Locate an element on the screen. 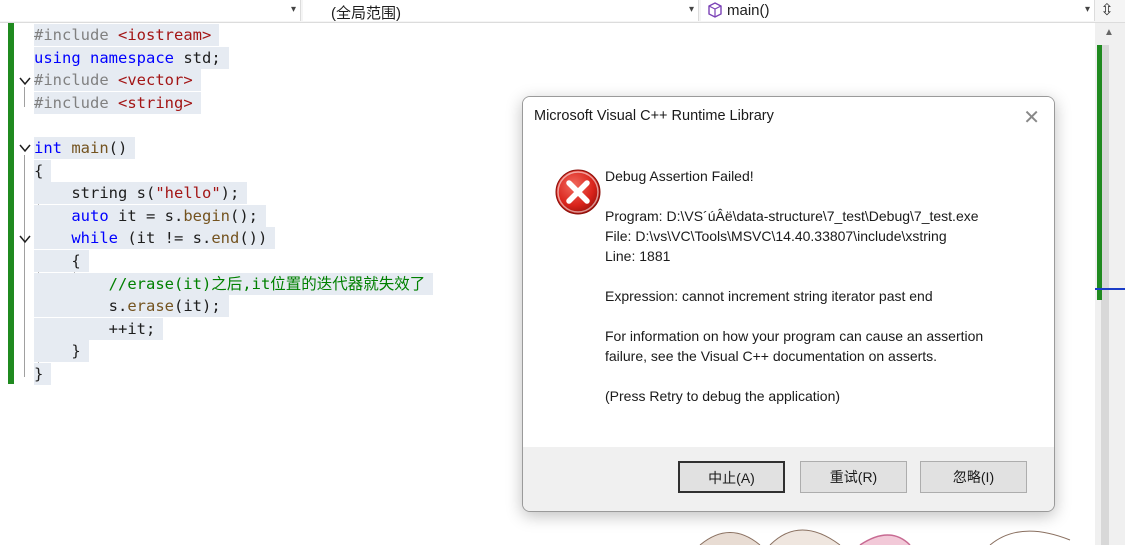 The width and height of the screenshot is (1125, 545). code-line-text: #include <string> is located at coordinates (117, 102).